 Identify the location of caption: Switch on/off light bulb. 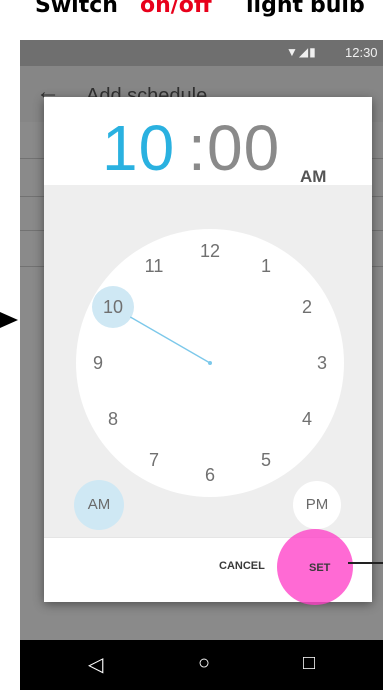
(191, 20).